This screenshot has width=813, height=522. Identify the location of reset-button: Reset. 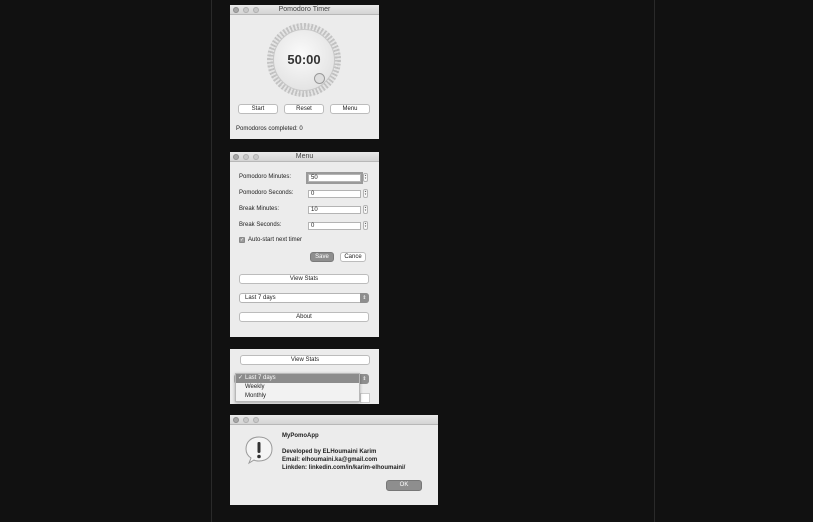
(304, 109).